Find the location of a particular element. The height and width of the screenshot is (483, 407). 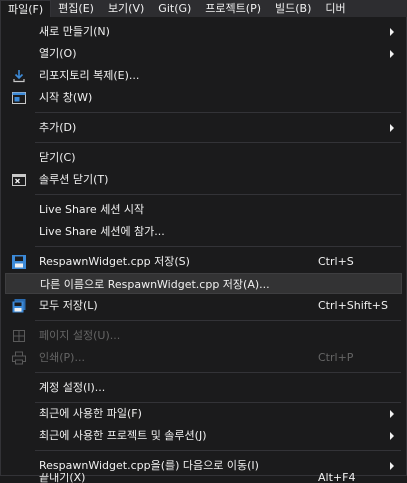

menu-item-label: 닫기(C) is located at coordinates (57, 157).